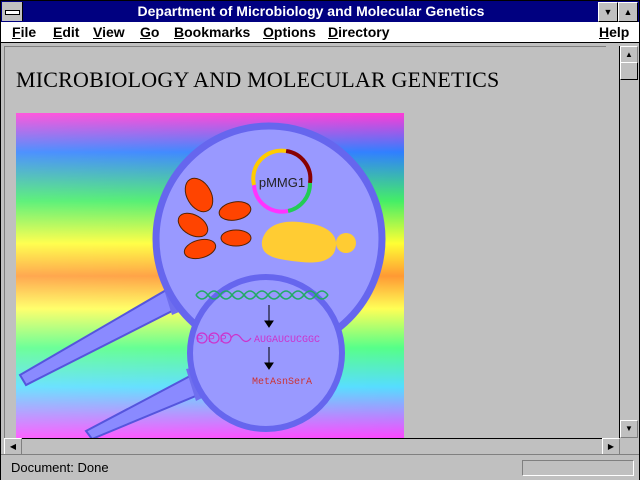 This screenshot has height=480, width=640. Describe the element at coordinates (266, 353) in the screenshot. I see `inner-cell` at that location.